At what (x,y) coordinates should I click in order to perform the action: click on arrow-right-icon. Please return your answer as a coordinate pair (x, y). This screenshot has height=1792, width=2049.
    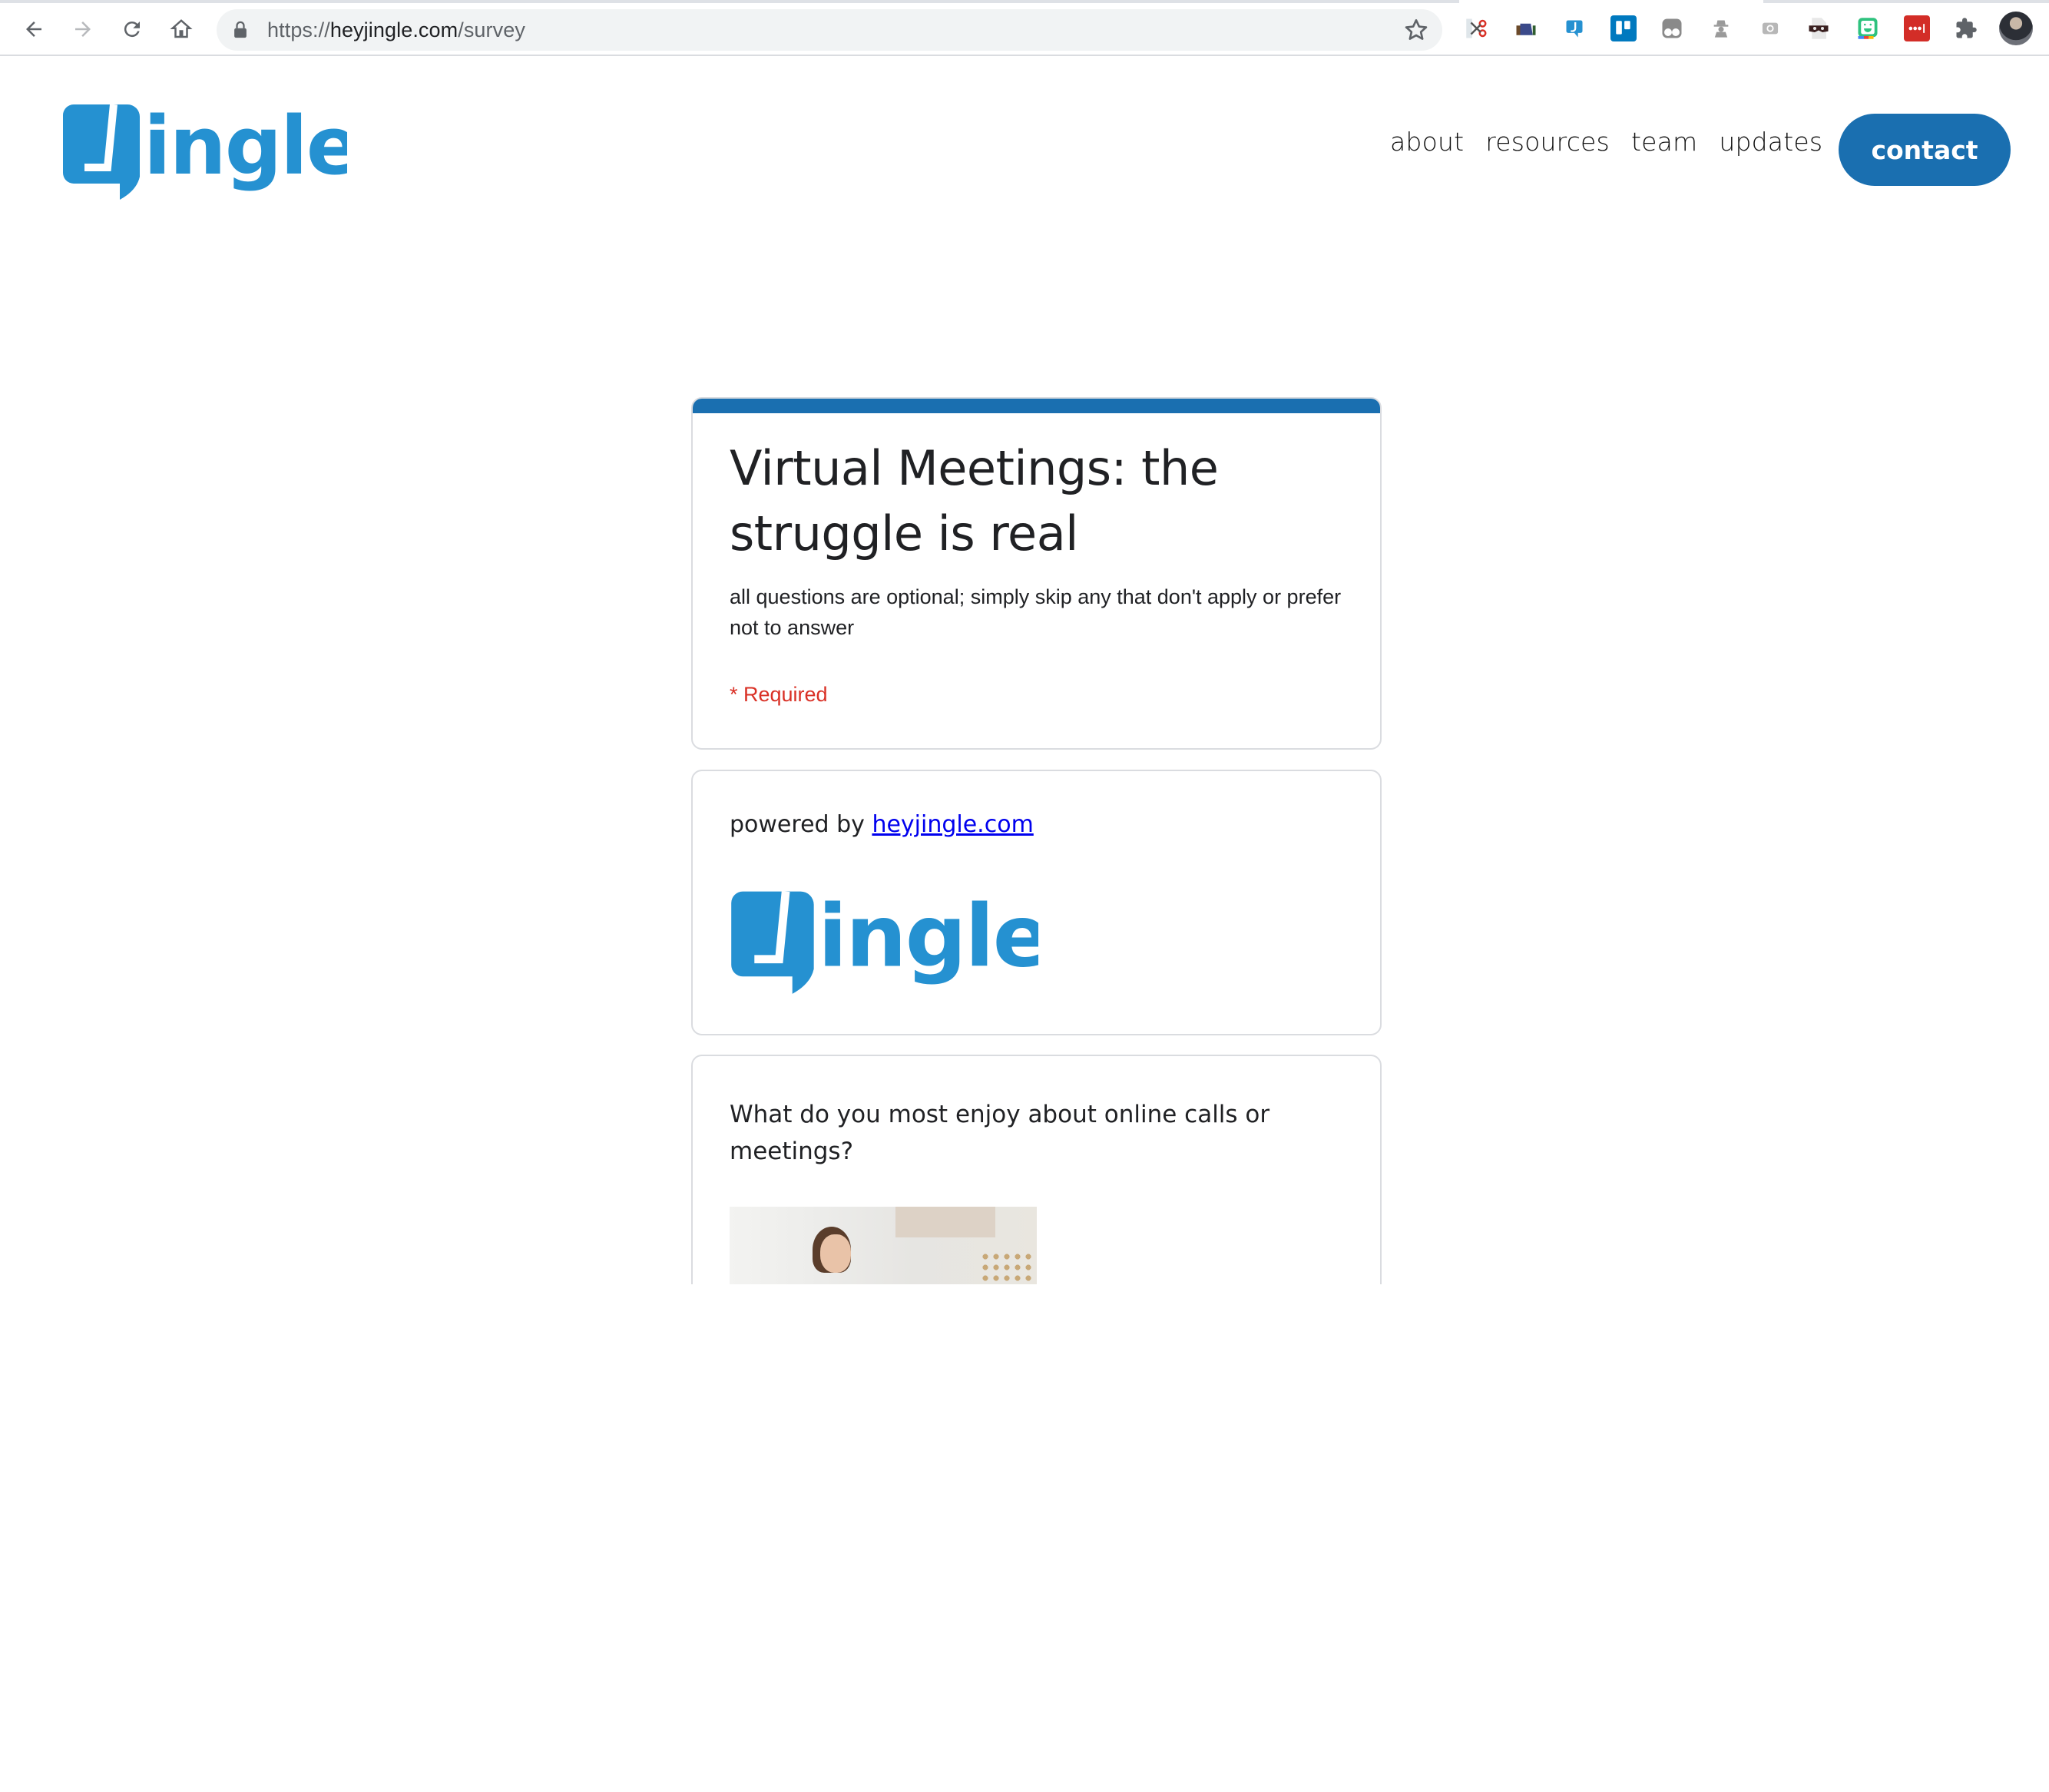
    Looking at the image, I should click on (83, 29).